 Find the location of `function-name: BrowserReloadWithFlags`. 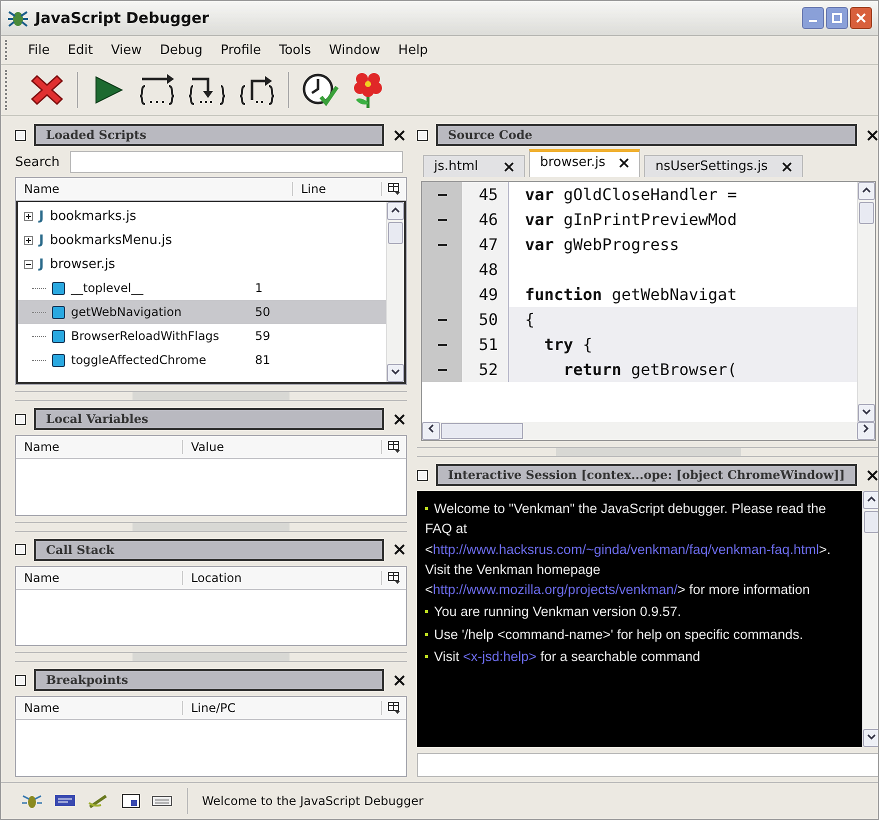

function-name: BrowserReloadWithFlags is located at coordinates (145, 336).